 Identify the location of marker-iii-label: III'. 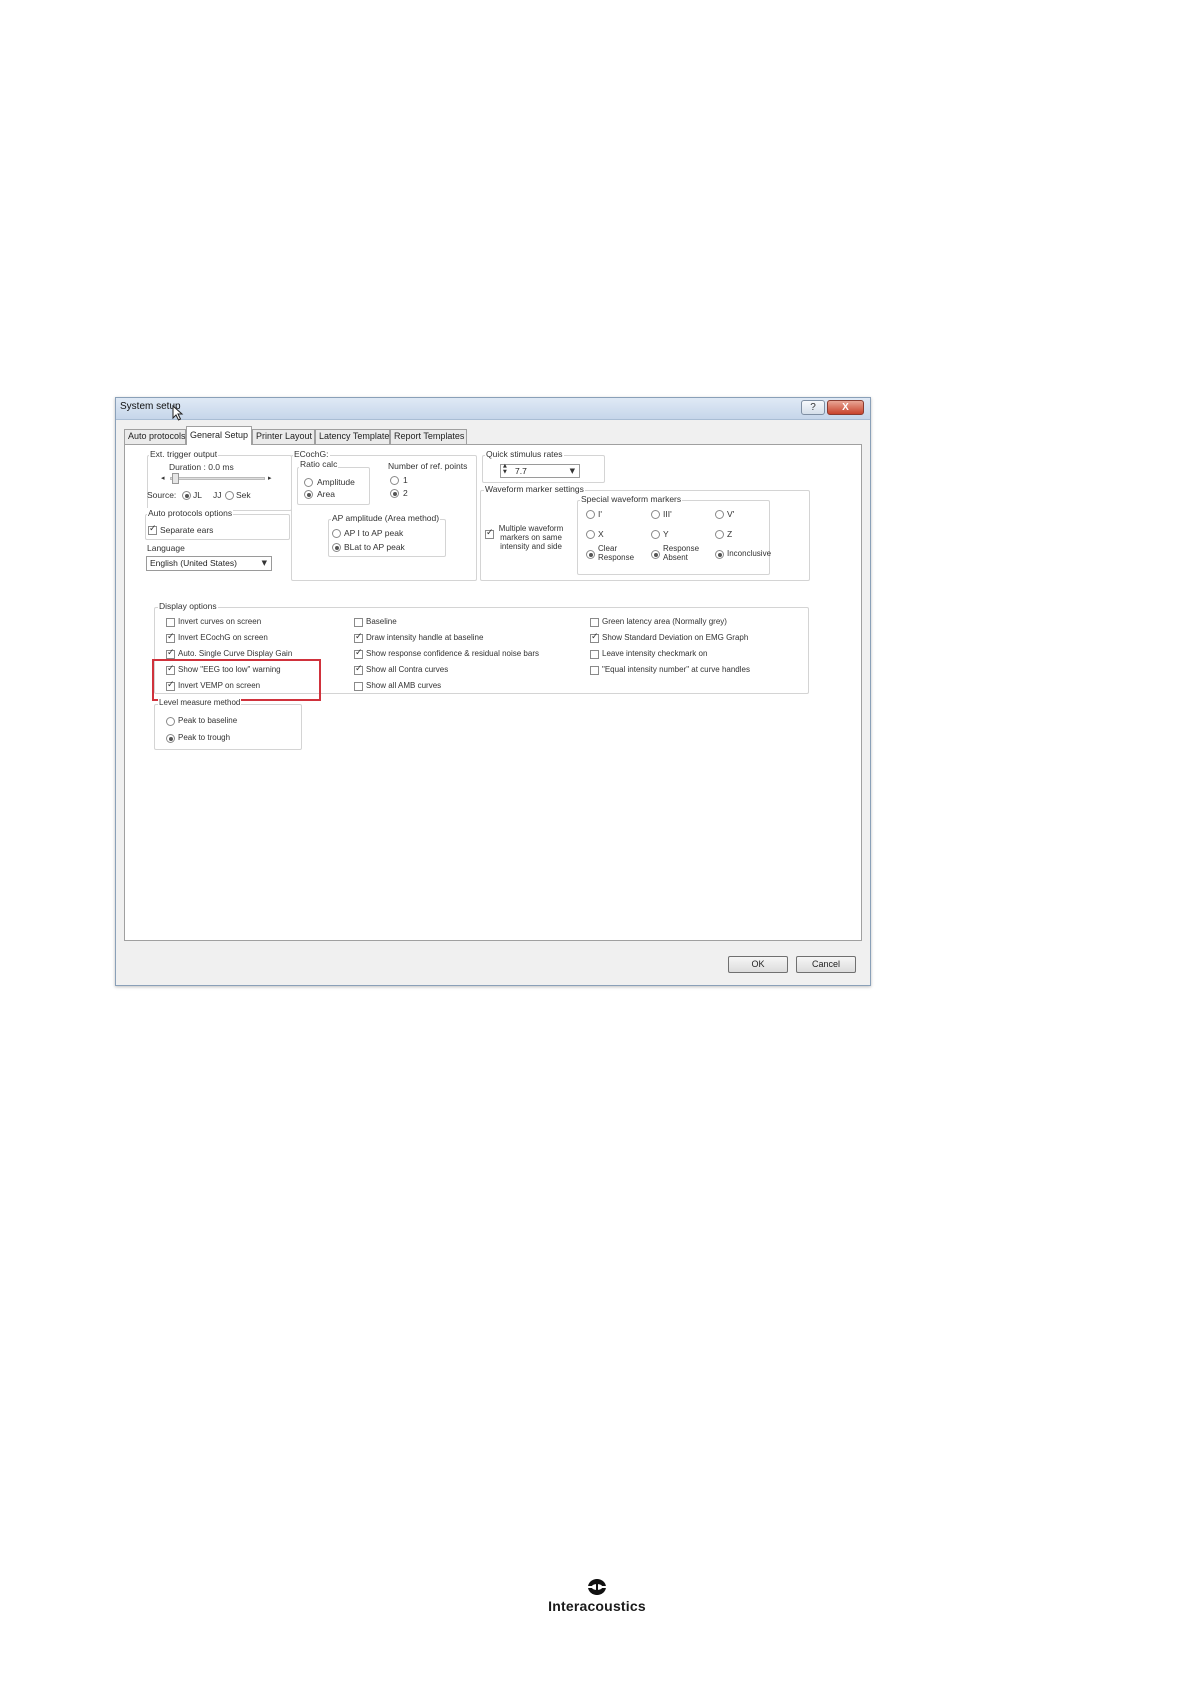
(667, 514).